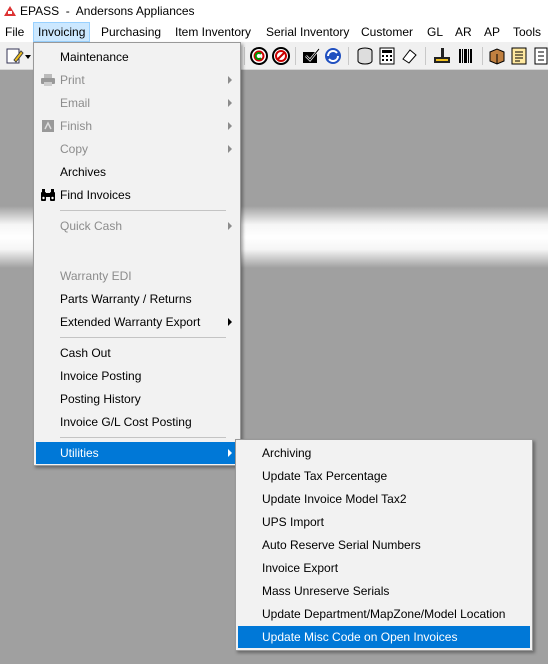  What do you see at coordinates (94, 57) in the screenshot?
I see `menu-item-label: Maintenance` at bounding box center [94, 57].